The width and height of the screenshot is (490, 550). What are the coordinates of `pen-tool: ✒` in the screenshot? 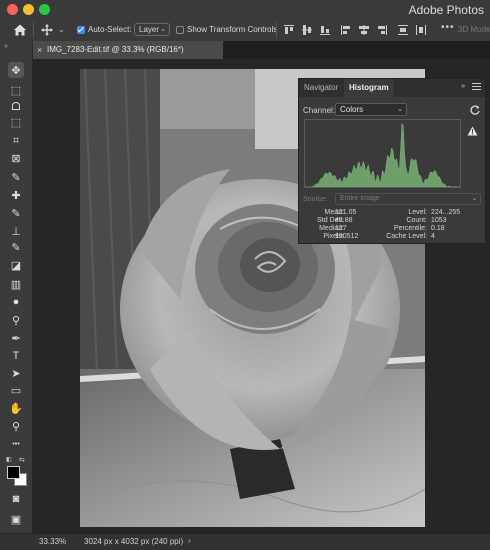 It's located at (16, 338).